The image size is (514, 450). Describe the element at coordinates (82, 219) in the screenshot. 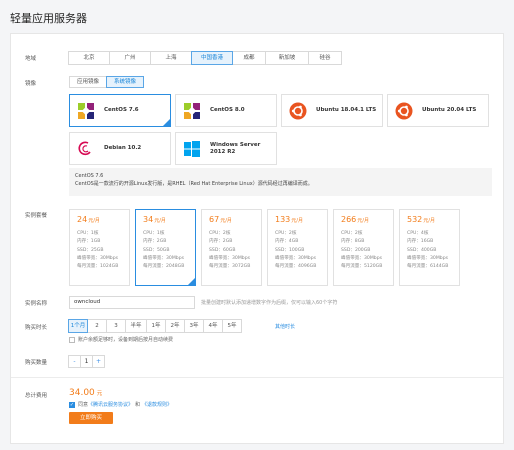

I see `plan-price-value: 24` at that location.